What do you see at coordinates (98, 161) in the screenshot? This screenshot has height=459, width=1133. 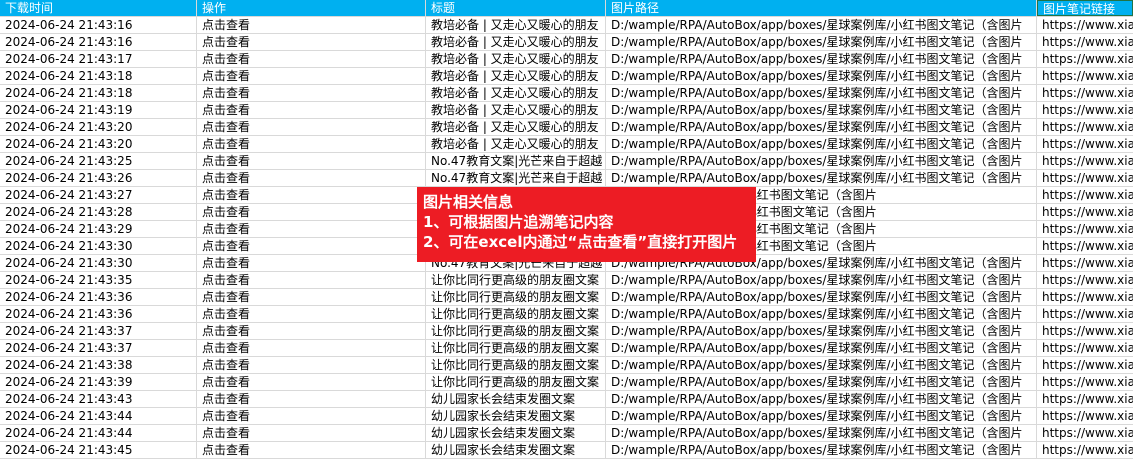 I see `cell-download-time: 2024-06-24 21:43:25` at bounding box center [98, 161].